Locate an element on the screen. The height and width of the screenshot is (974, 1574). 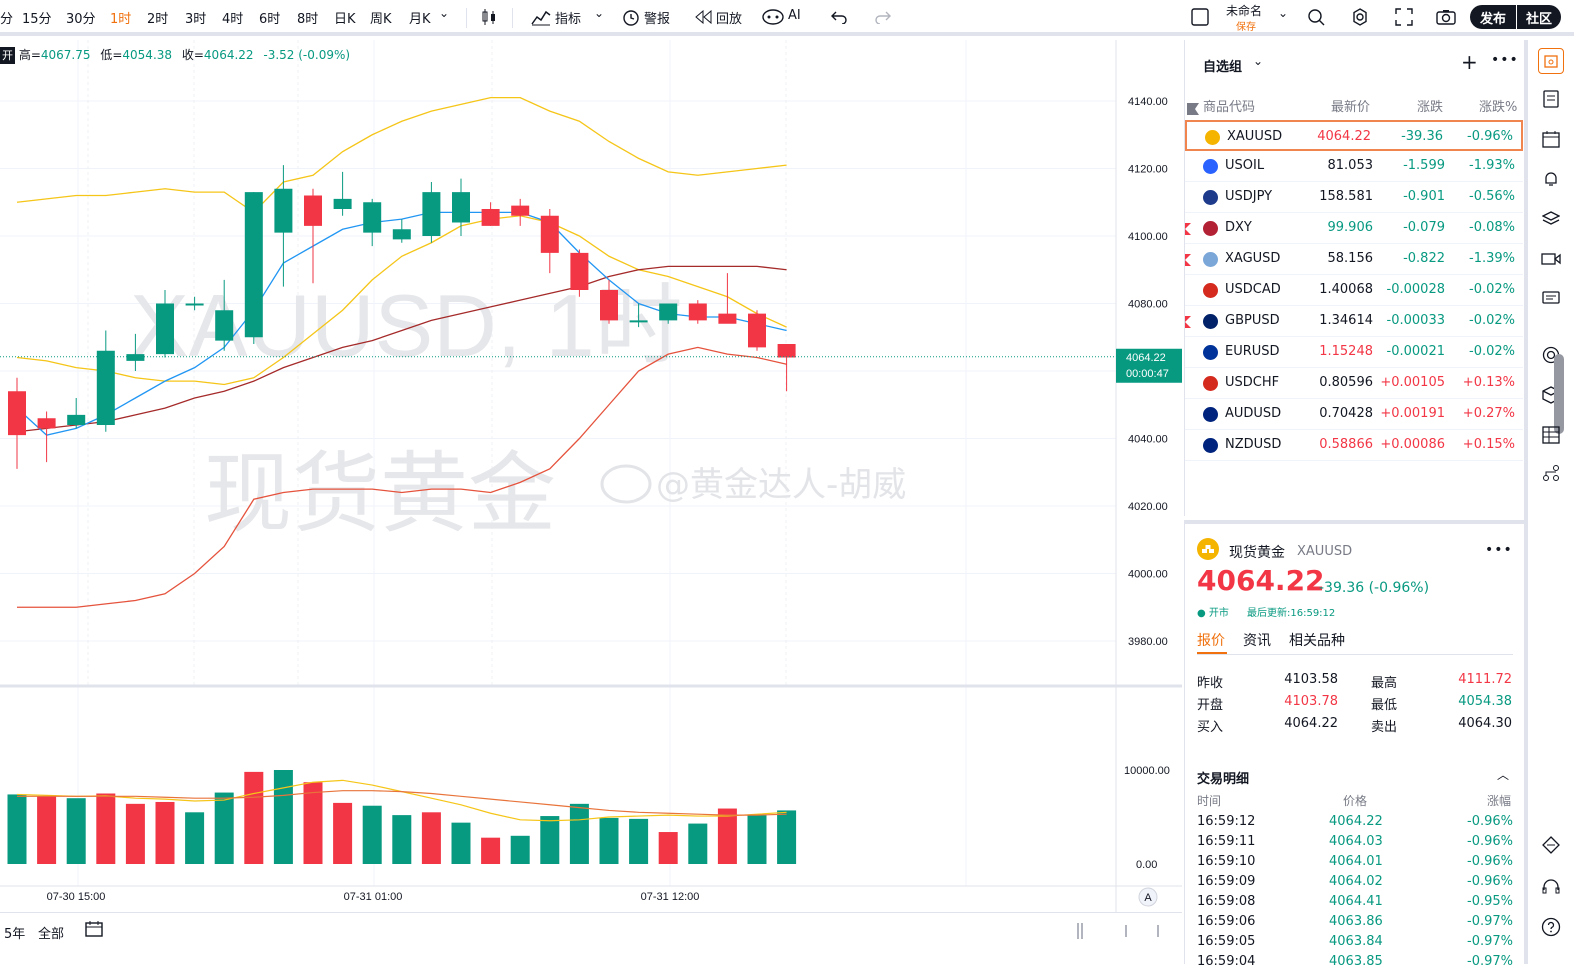
watchlist-row: USDCHF 0.80596 +0.00105 +0.13% is located at coordinates (1354, 383).